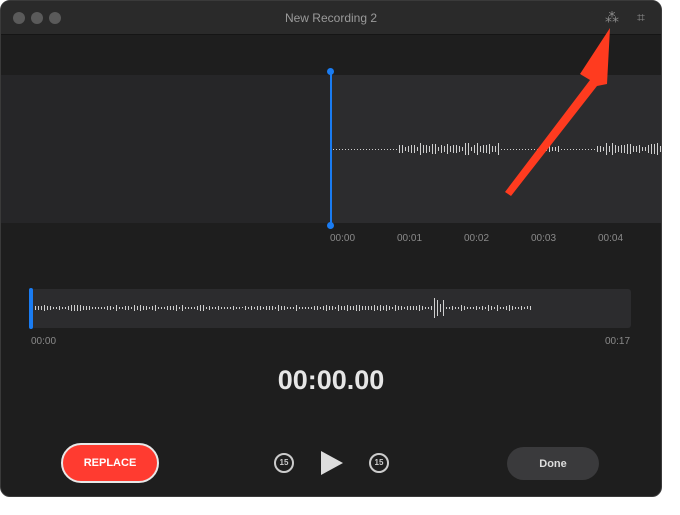 The image size is (680, 515). I want to click on playhead, so click(331, 149).